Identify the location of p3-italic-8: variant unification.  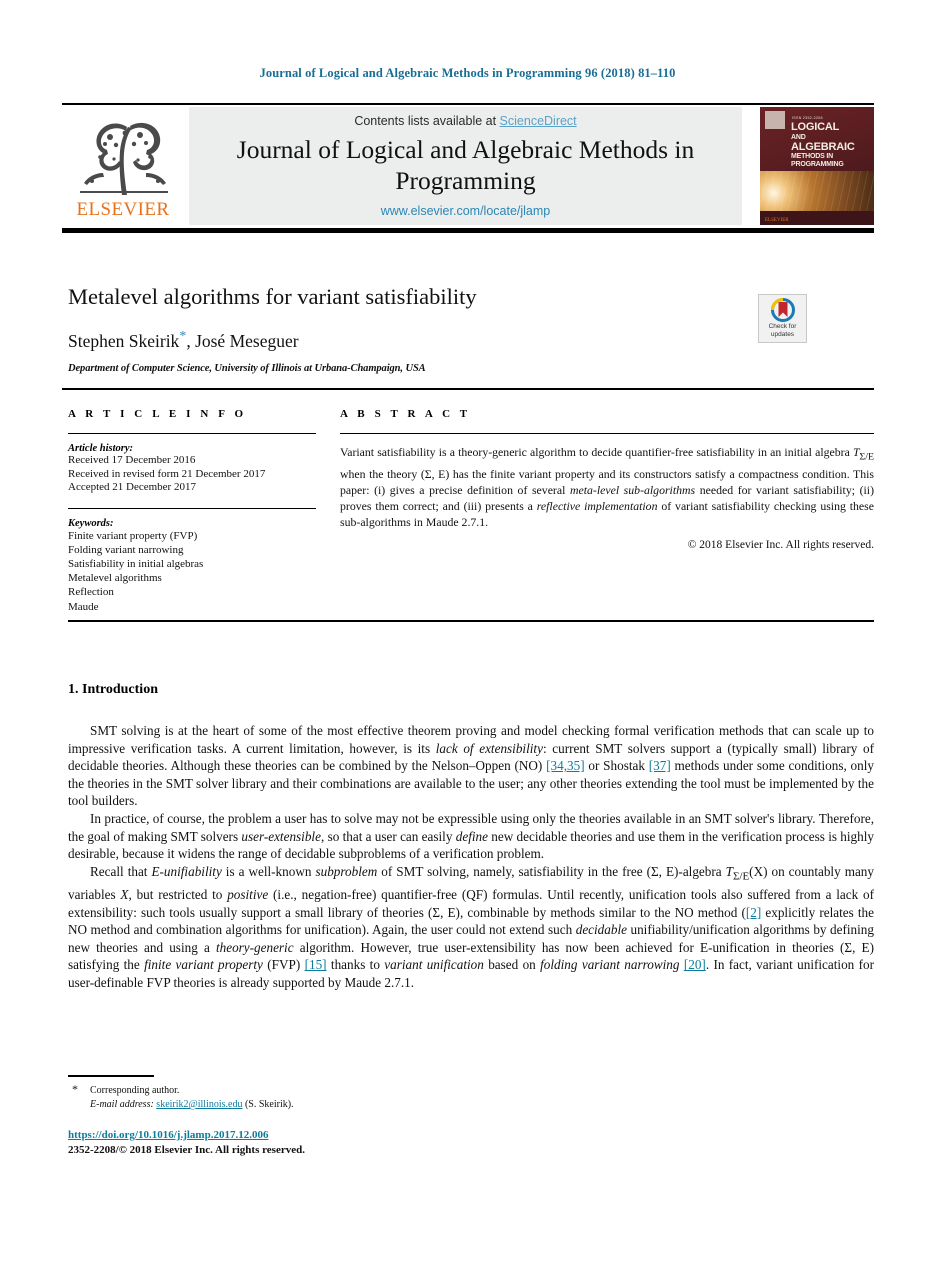
(434, 965).